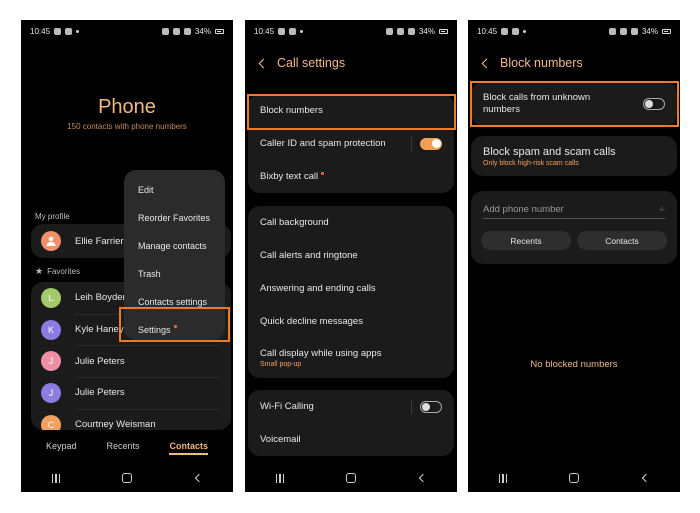 Image resolution: width=700 pixels, height=513 pixels. Describe the element at coordinates (574, 234) in the screenshot. I see `source-buttons: Recents Contacts` at that location.